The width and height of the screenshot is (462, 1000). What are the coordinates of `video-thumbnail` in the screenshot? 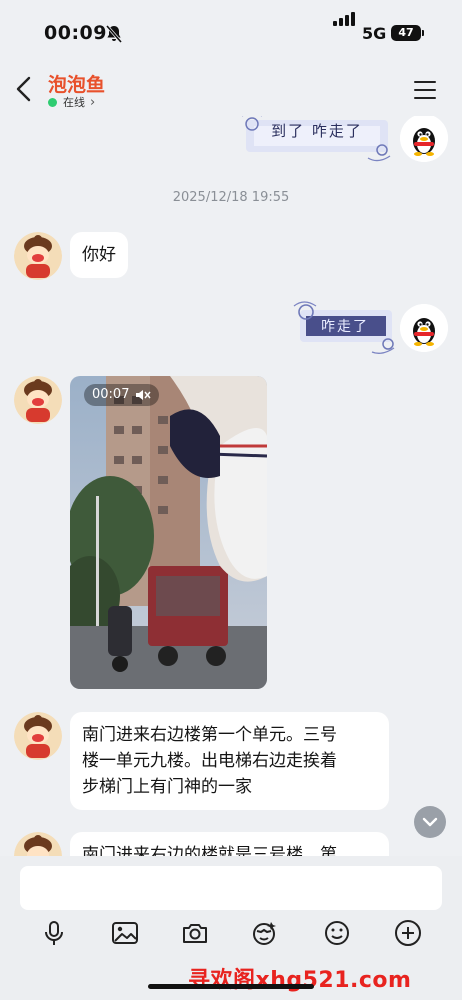 It's located at (168, 532).